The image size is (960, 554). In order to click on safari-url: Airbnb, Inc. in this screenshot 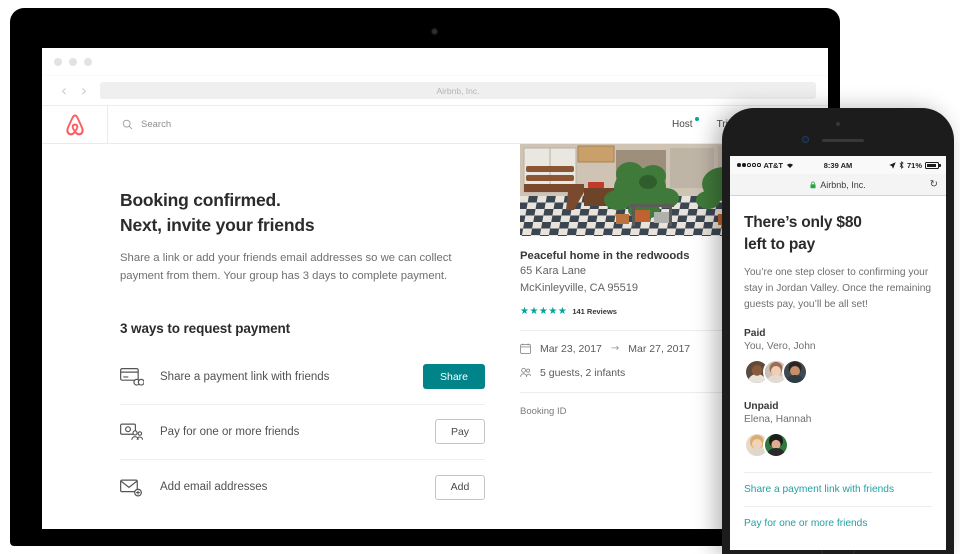, I will do `click(838, 185)`.